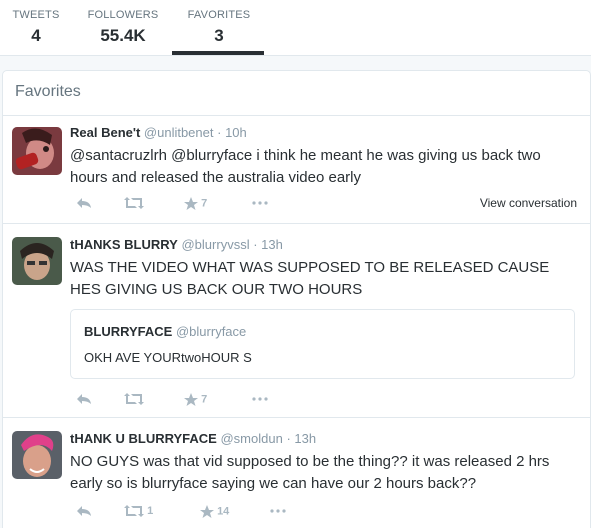 The height and width of the screenshot is (528, 591). I want to click on tweet-header: tHANKS BLURRY @blurryvssl · 13h, so click(176, 244).